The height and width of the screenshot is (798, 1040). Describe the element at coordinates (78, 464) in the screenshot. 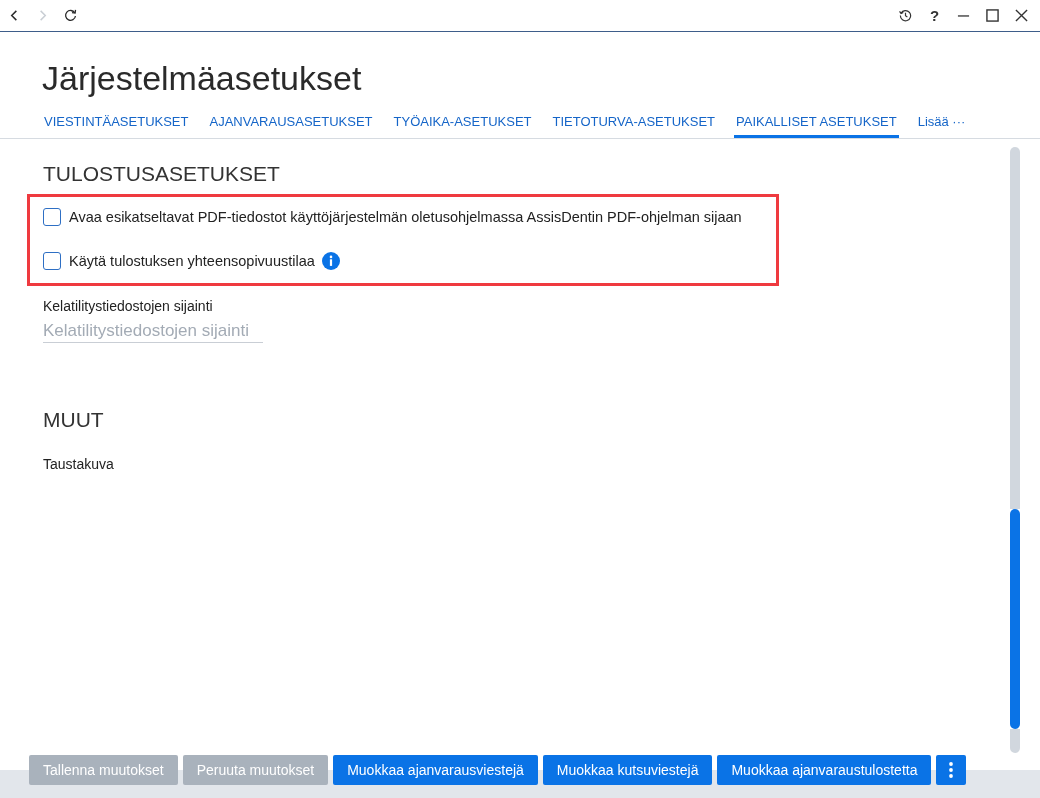

I see `field-label: Taustakuva` at that location.